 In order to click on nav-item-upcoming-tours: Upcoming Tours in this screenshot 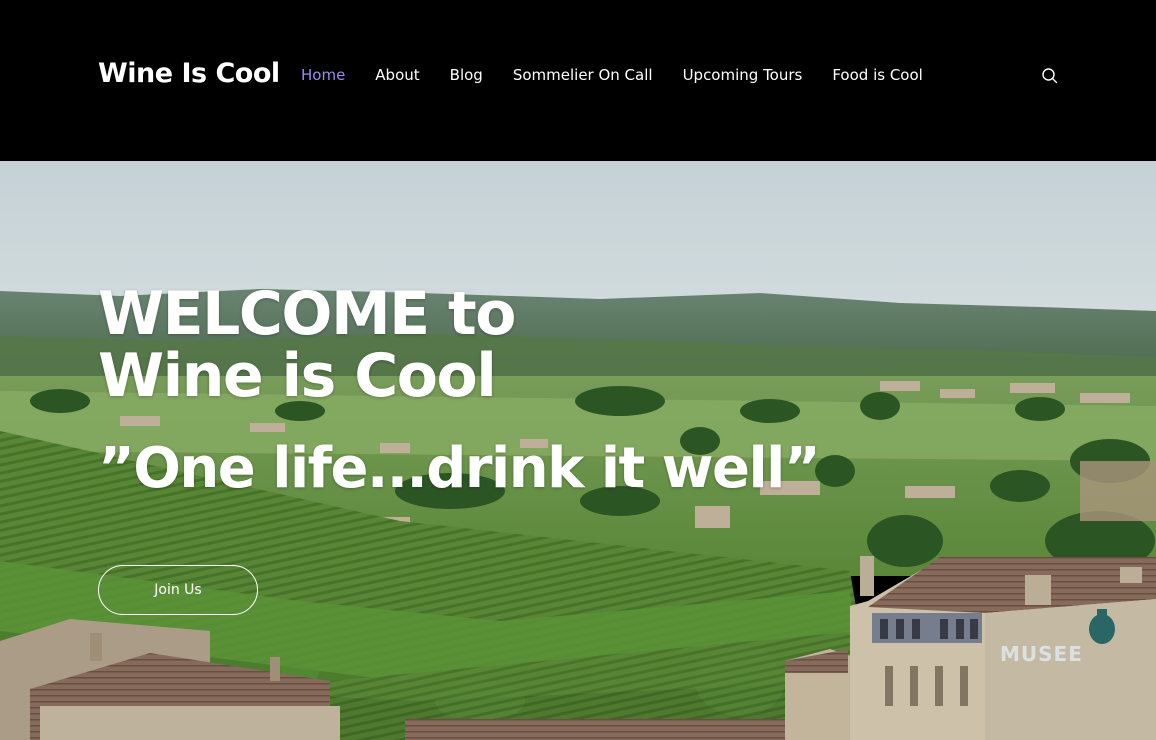, I will do `click(743, 75)`.